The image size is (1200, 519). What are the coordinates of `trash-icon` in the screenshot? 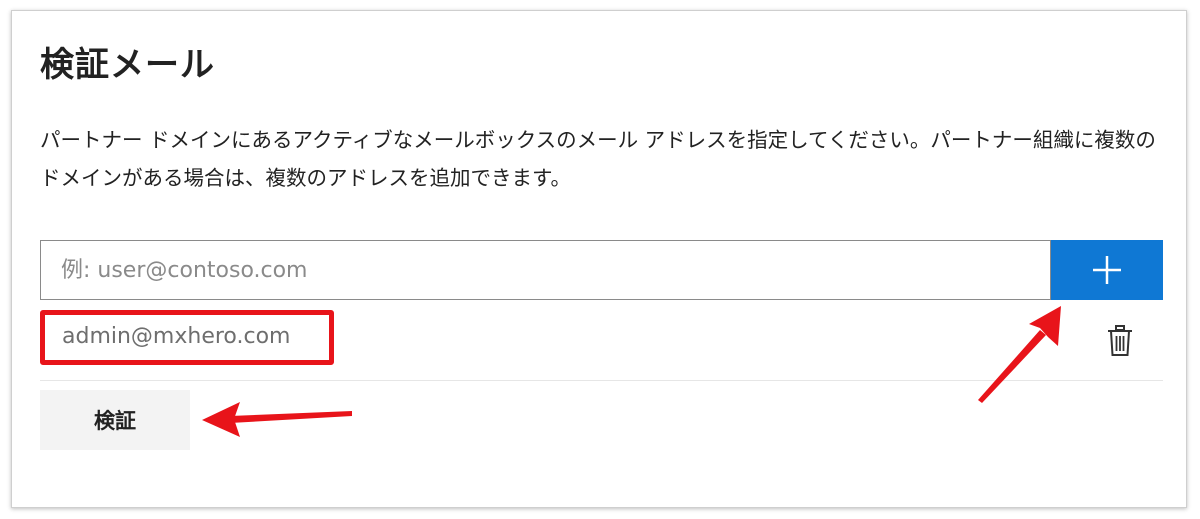 It's located at (1120, 340).